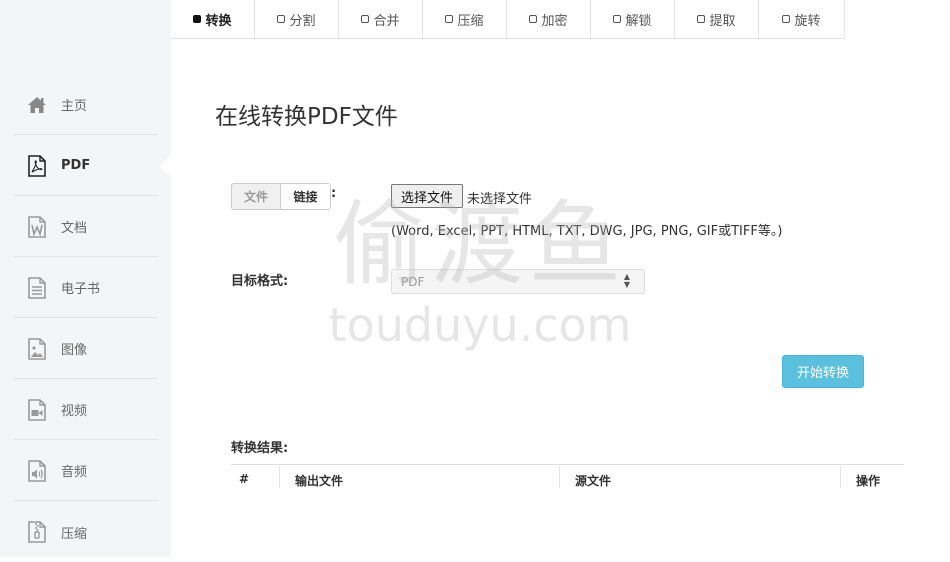 The height and width of the screenshot is (562, 950). I want to click on tab-compress: 压缩, so click(465, 19).